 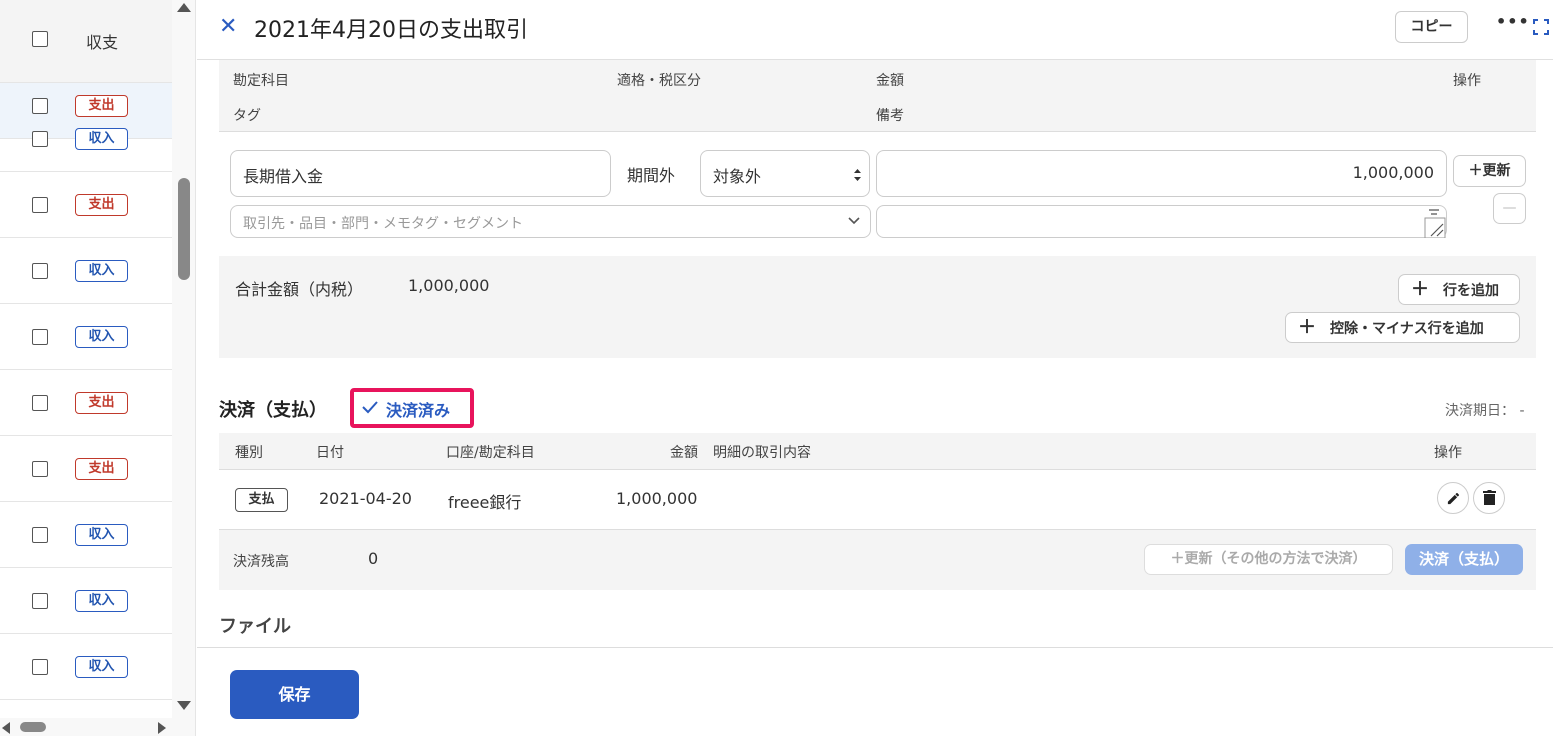 I want to click on select-all-checkbox, so click(x=40, y=39).